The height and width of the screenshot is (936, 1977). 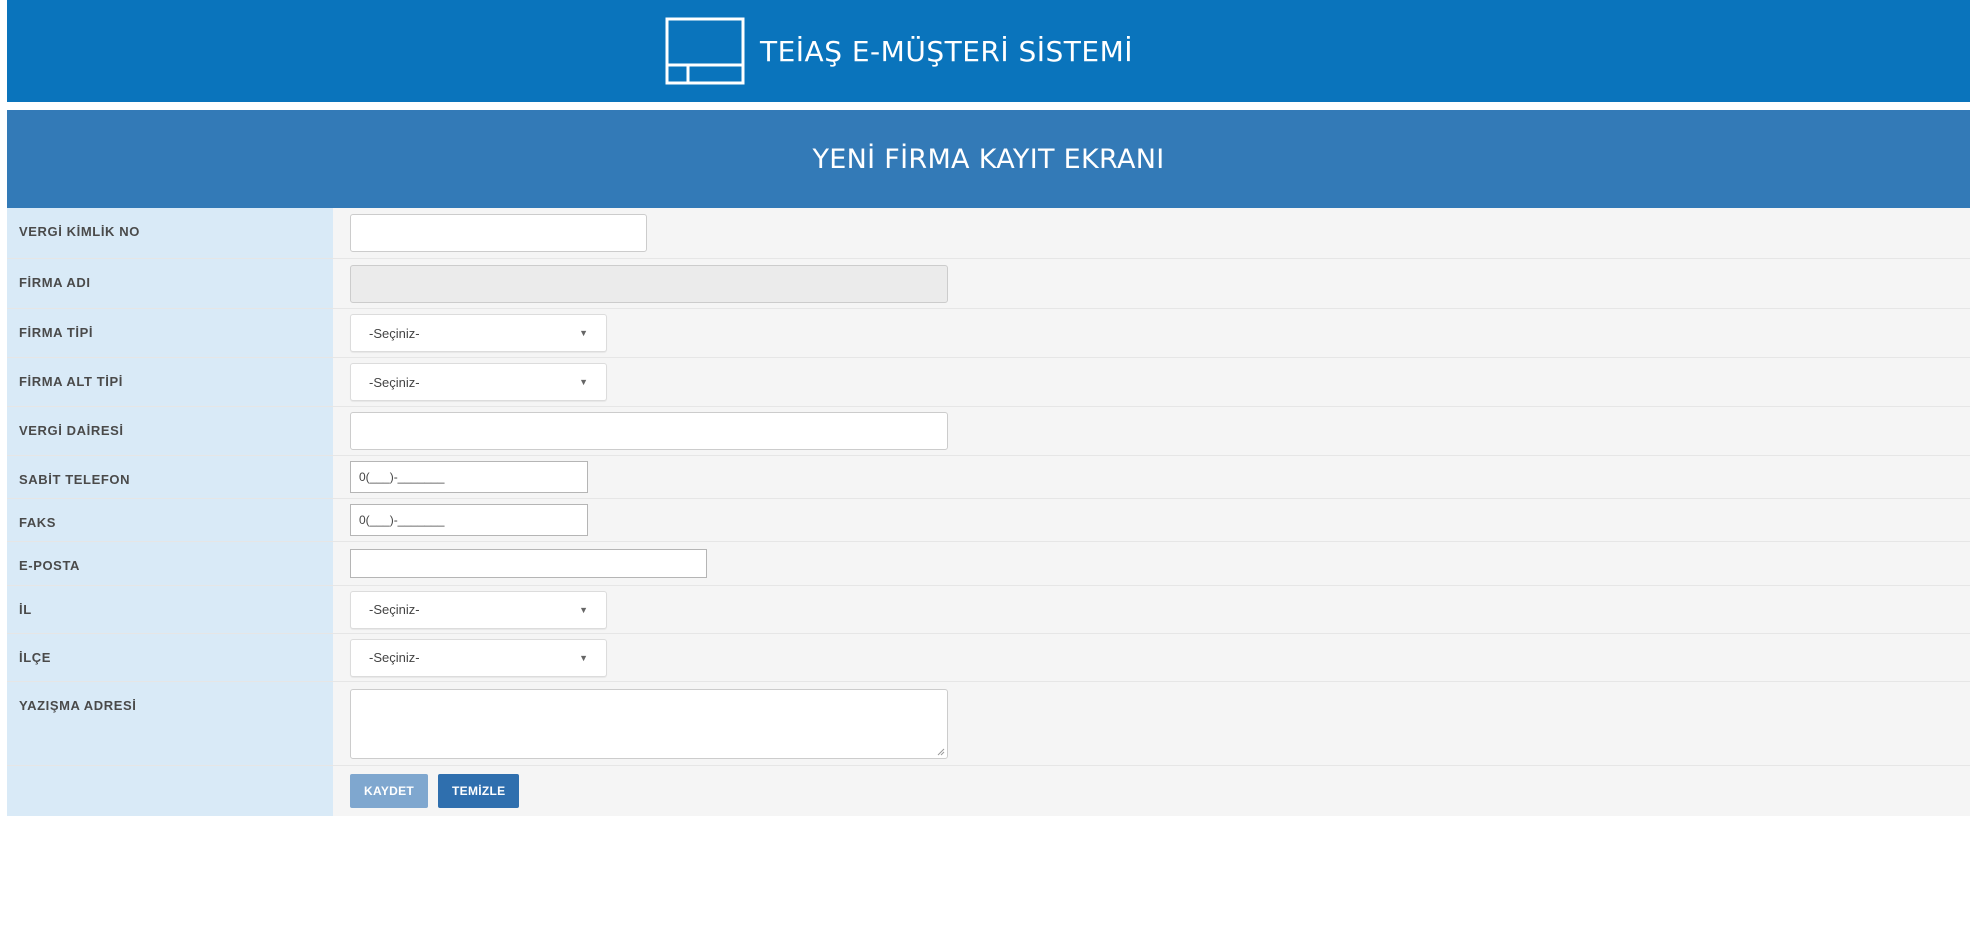 What do you see at coordinates (1151, 609) in the screenshot?
I see `field-cell-province: -Seçiniz- ▼` at bounding box center [1151, 609].